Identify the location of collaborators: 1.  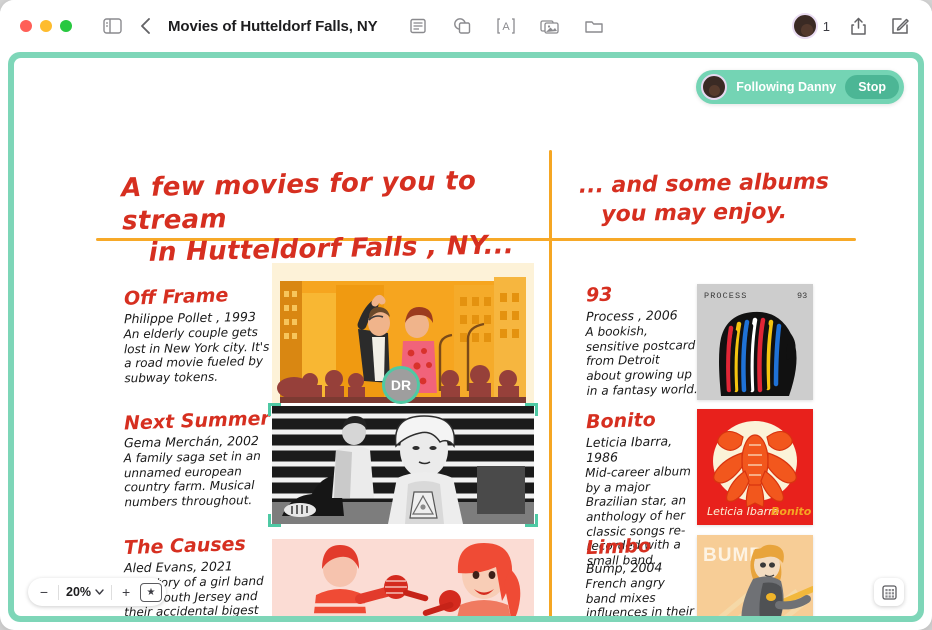
(810, 26).